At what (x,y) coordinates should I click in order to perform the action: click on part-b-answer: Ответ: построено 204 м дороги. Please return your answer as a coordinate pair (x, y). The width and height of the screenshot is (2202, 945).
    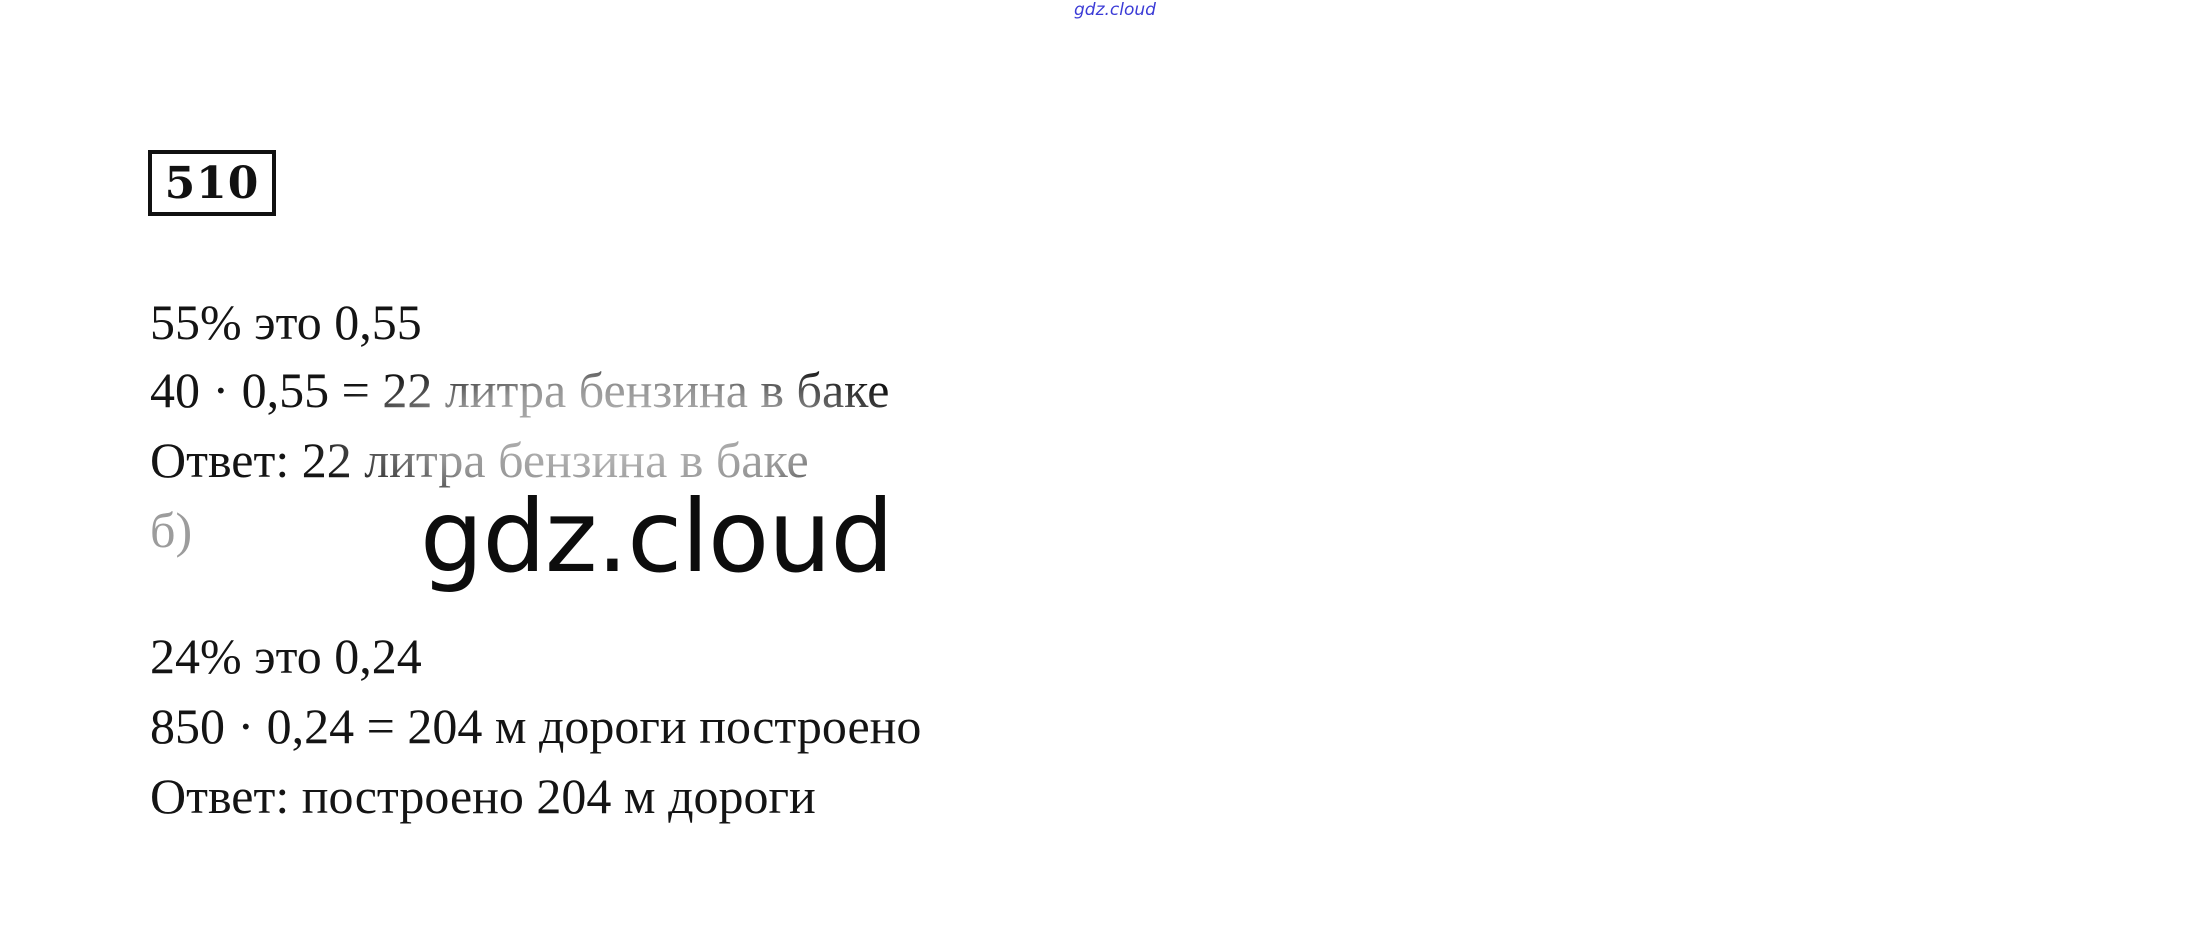
    Looking at the image, I should click on (483, 796).